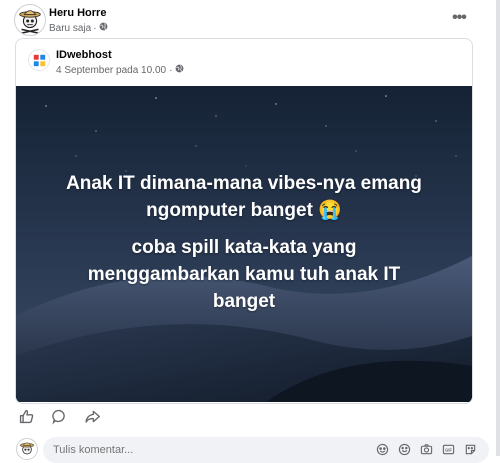  Describe the element at coordinates (30, 20) in the screenshot. I see `author-avatar` at that location.